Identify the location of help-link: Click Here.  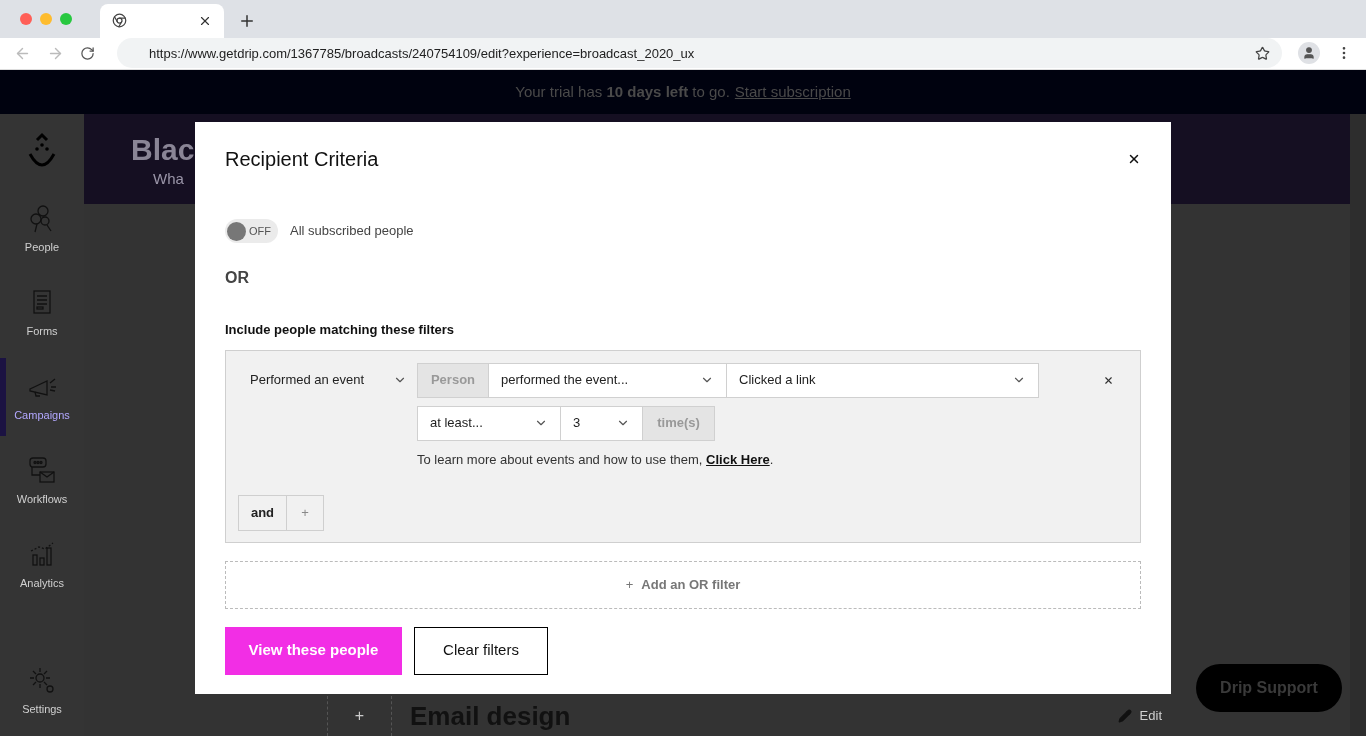
(738, 459).